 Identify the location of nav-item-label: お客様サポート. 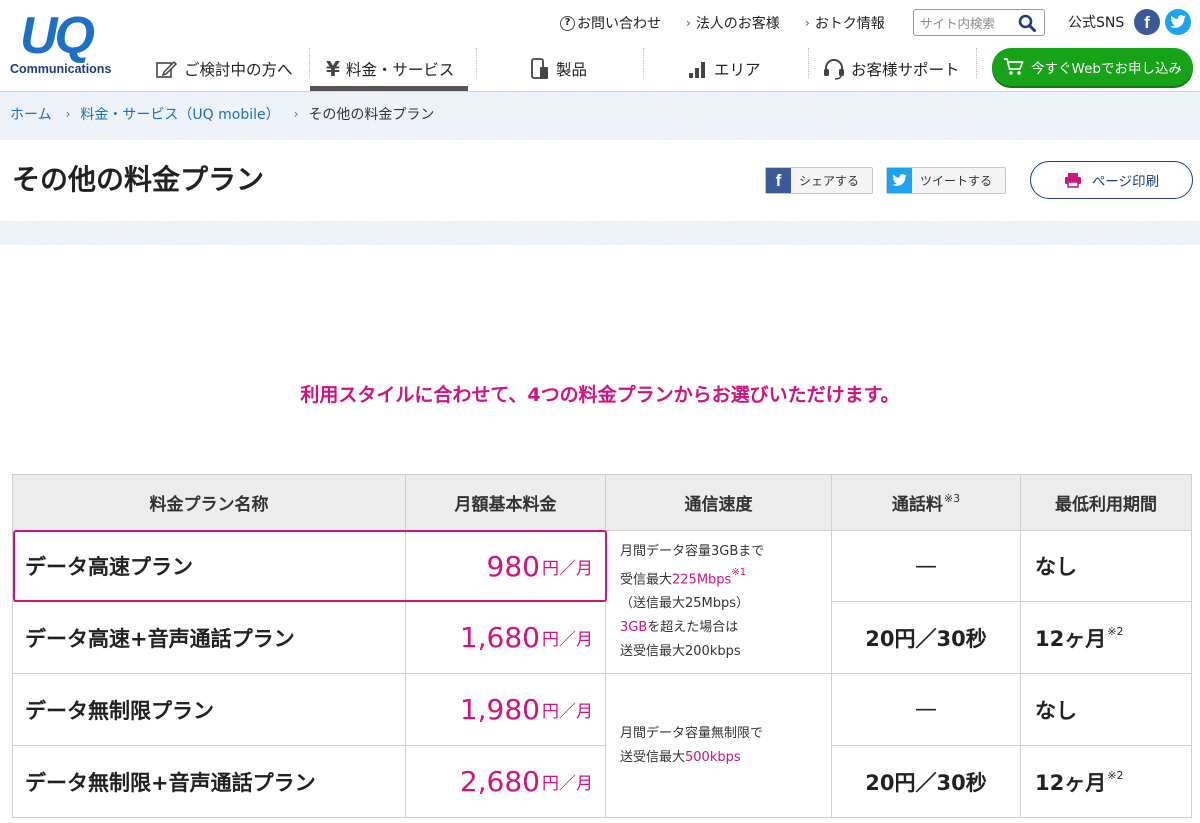
(905, 70).